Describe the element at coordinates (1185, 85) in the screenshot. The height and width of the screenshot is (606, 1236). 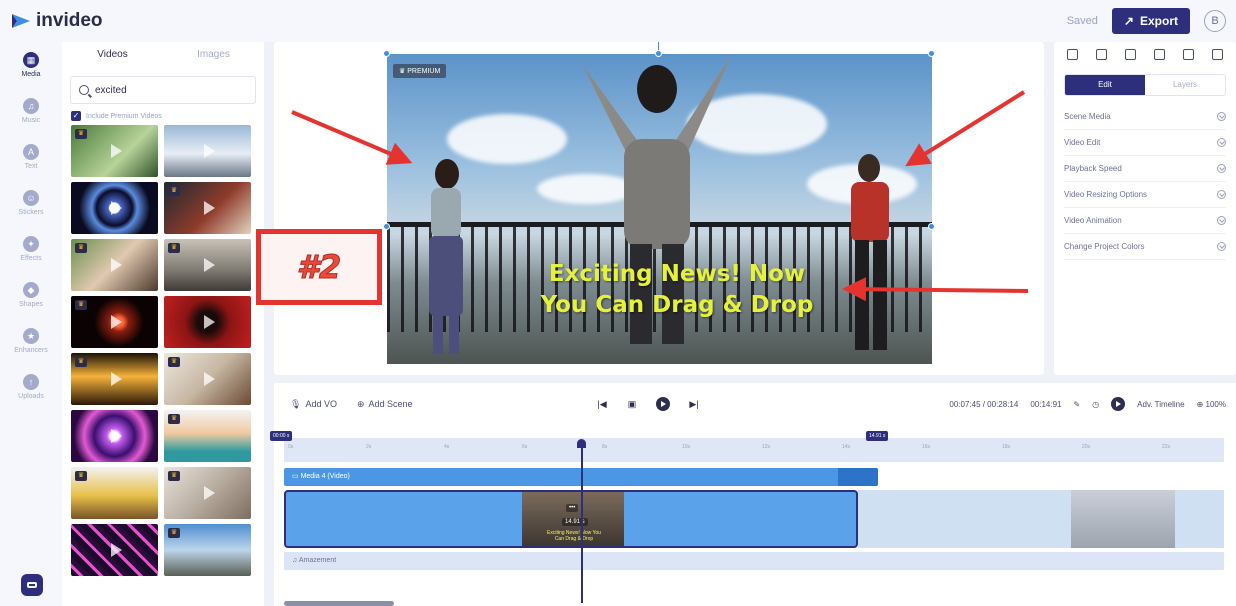
I see `tab-layers: Layers` at that location.